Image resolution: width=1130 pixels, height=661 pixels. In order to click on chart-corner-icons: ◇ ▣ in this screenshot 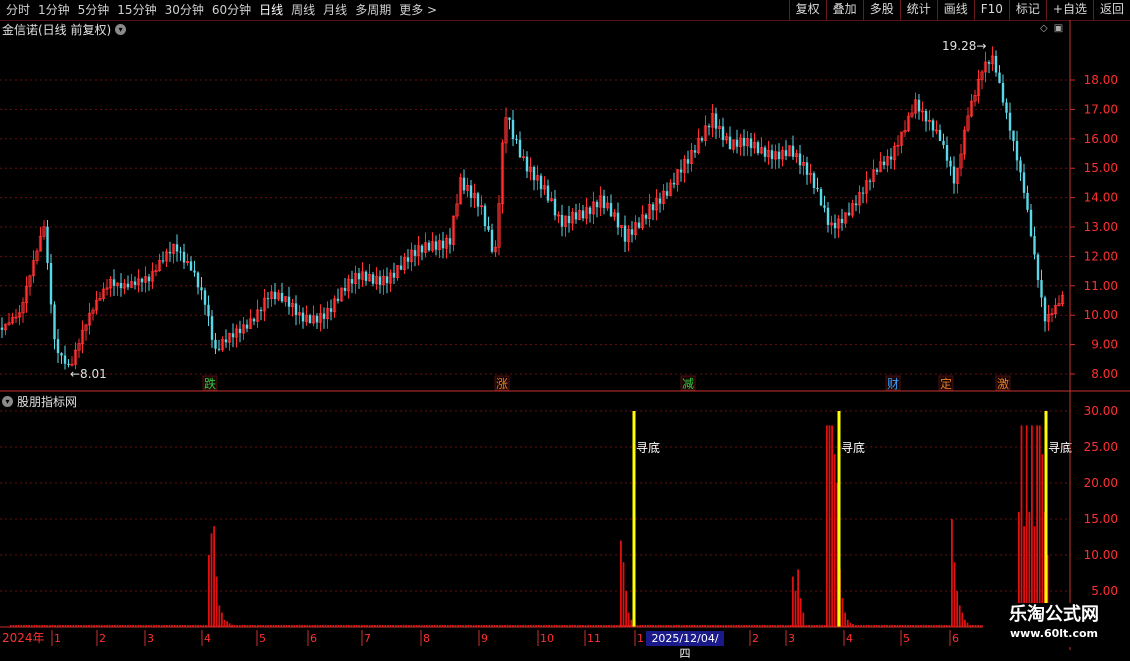, I will do `click(1051, 28)`.